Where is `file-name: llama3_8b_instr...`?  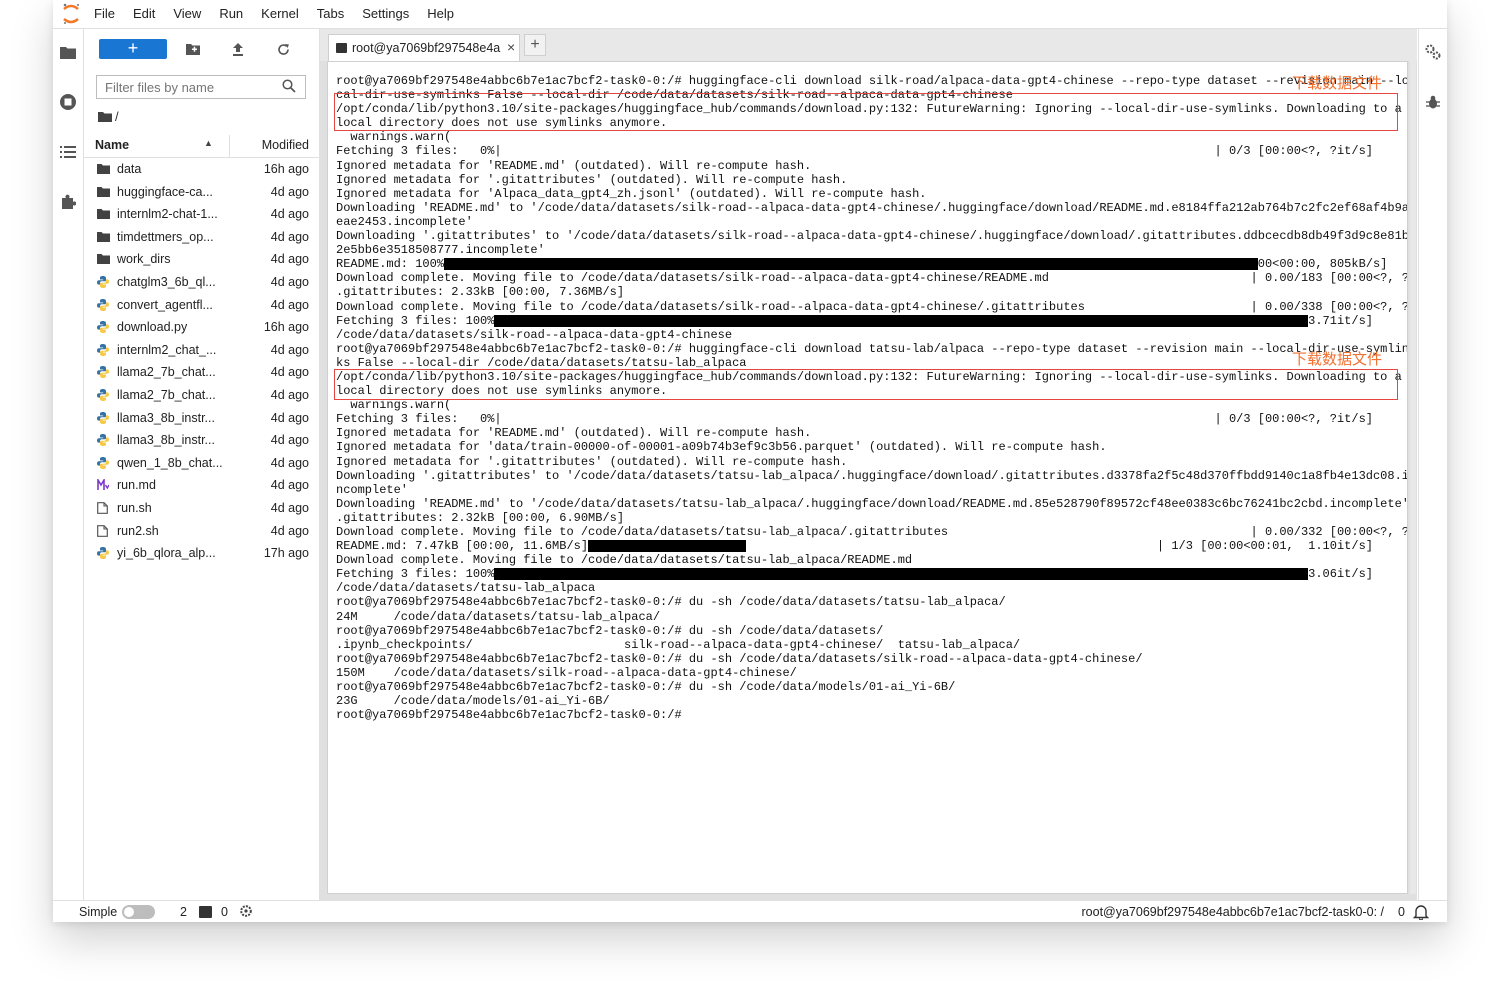 file-name: llama3_8b_instr... is located at coordinates (166, 440).